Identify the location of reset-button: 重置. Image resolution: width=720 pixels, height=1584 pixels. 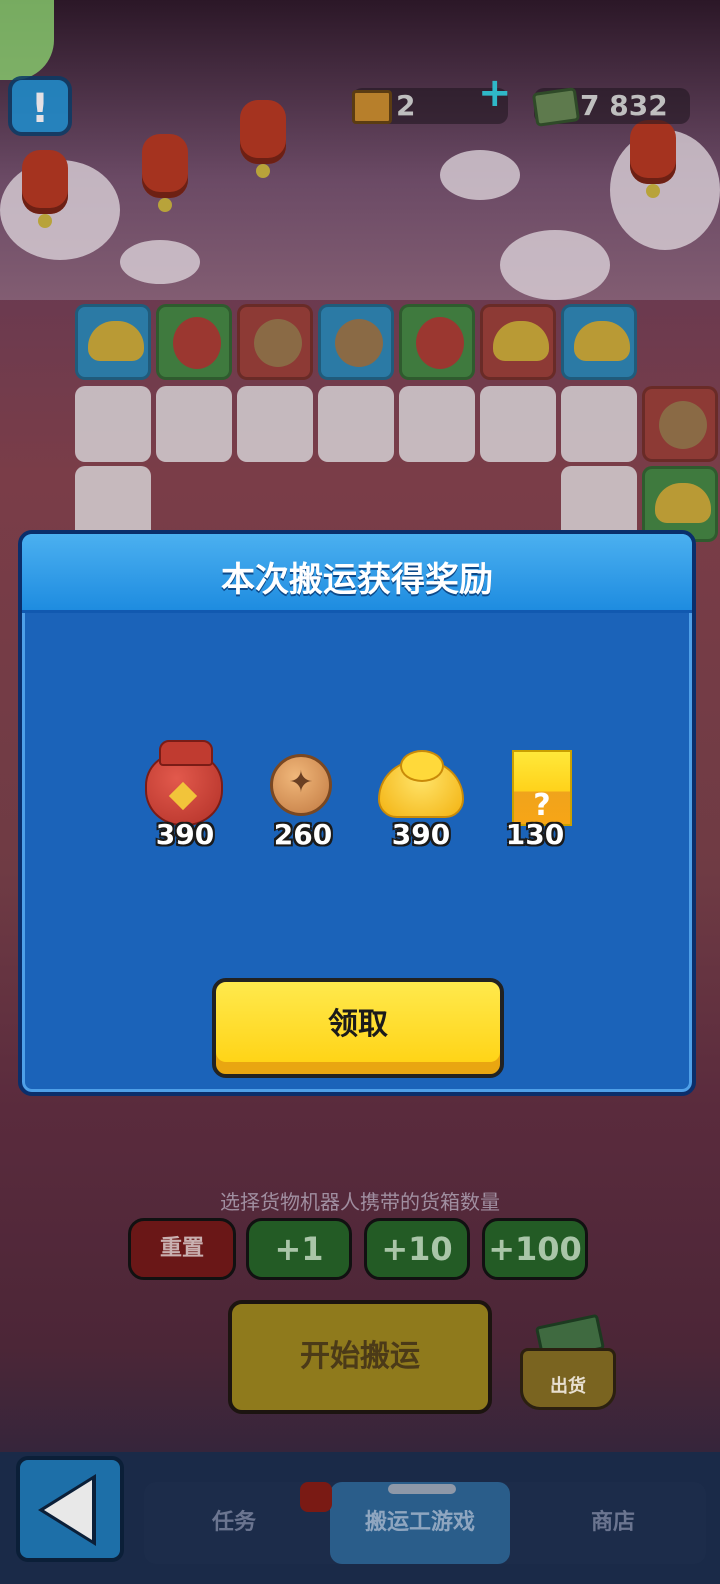
(182, 1249).